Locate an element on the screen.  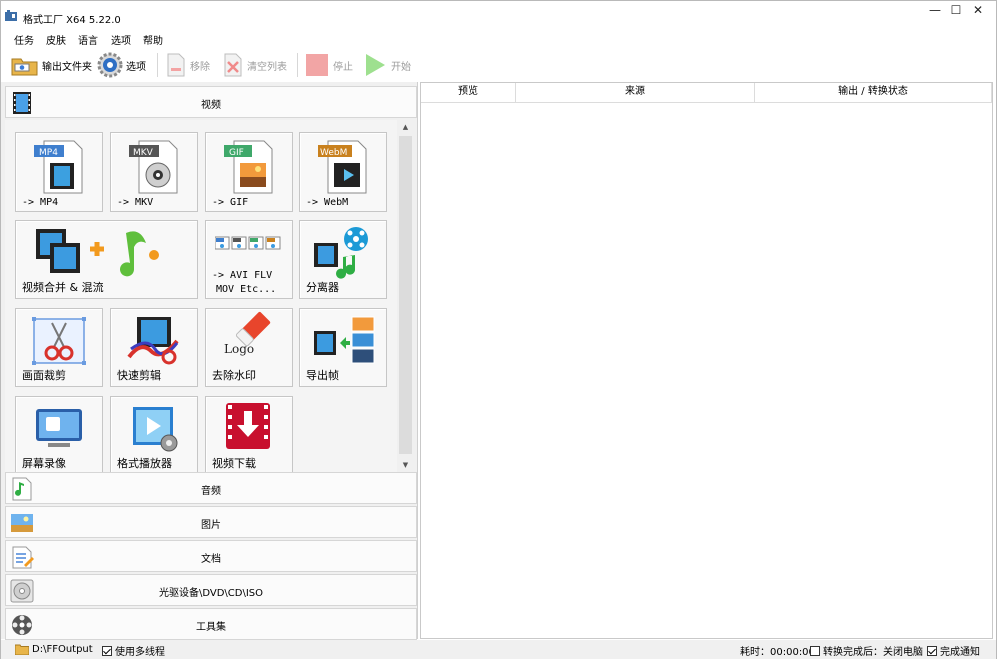
title-bar: 格式工厂 X64 5.22.0 — ☐ ✕ is located at coordinates (498, 16).